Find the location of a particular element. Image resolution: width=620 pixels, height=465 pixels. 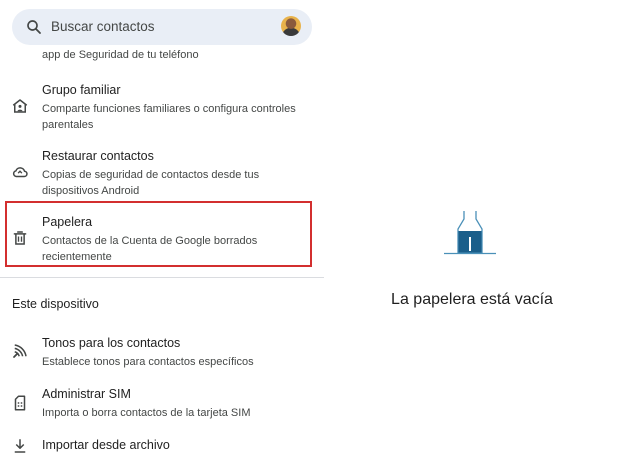

section-title-this-device: Este dispositivo is located at coordinates (55, 304).